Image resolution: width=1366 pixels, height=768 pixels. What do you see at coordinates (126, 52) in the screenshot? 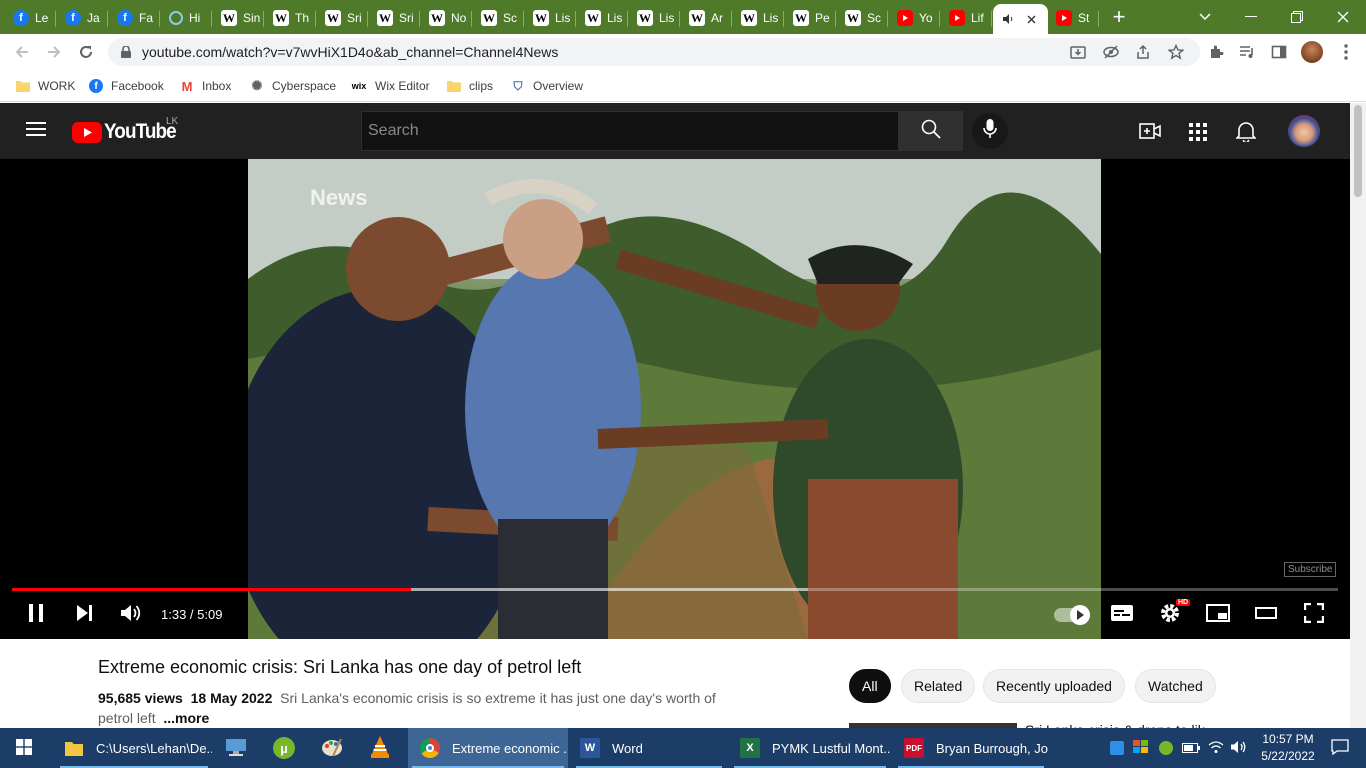
I see `lock-icon` at bounding box center [126, 52].